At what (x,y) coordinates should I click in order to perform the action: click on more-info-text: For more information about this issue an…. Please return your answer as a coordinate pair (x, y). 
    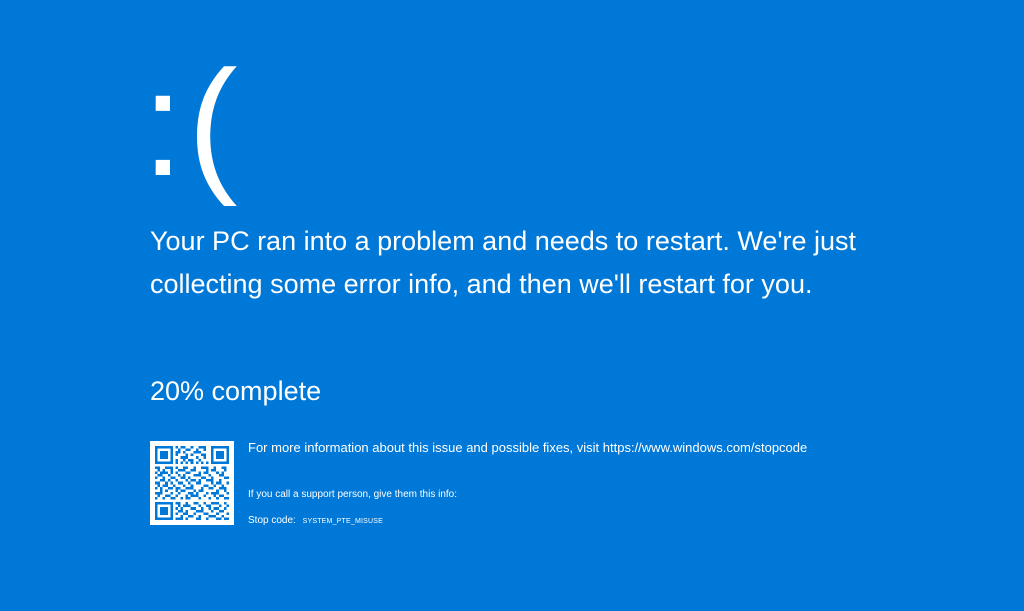
    Looking at the image, I should click on (528, 447).